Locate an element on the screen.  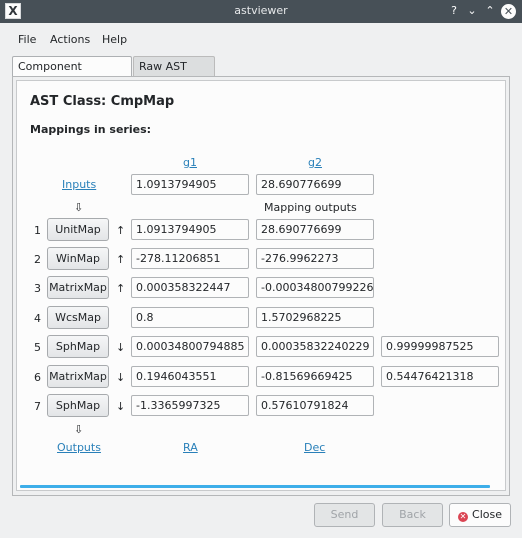
minimize-icon: ⌄ is located at coordinates (472, 11).